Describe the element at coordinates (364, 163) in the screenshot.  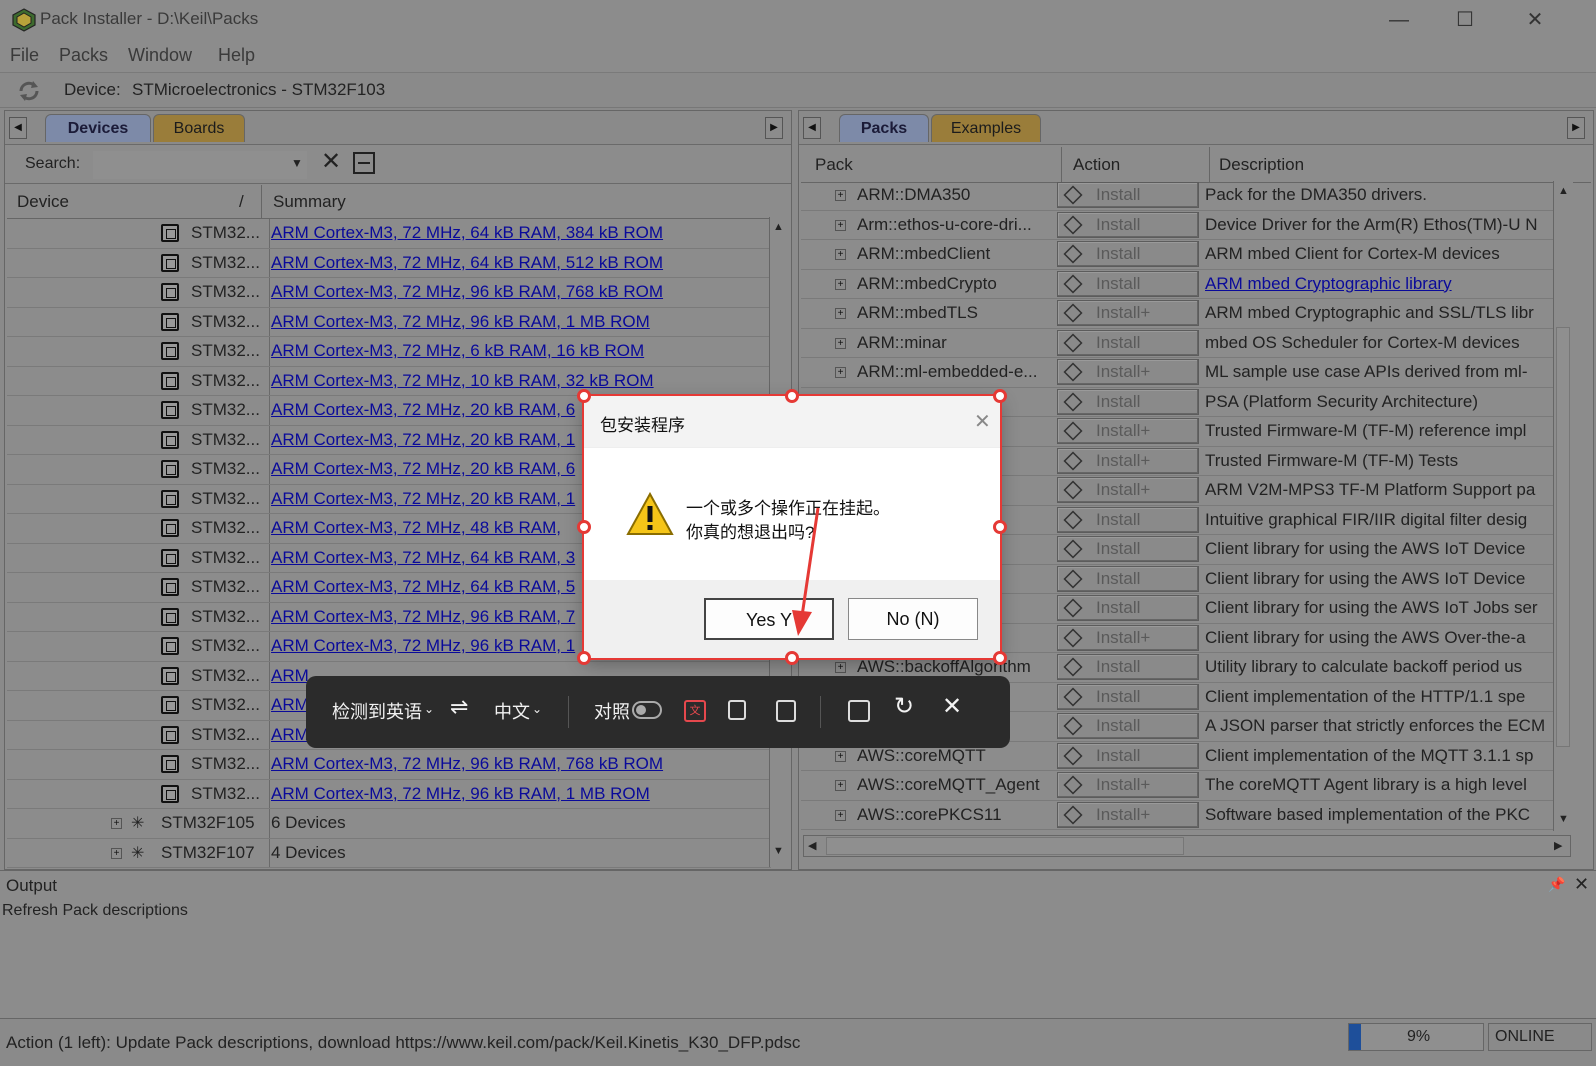
I see `collapse-all-icon` at that location.